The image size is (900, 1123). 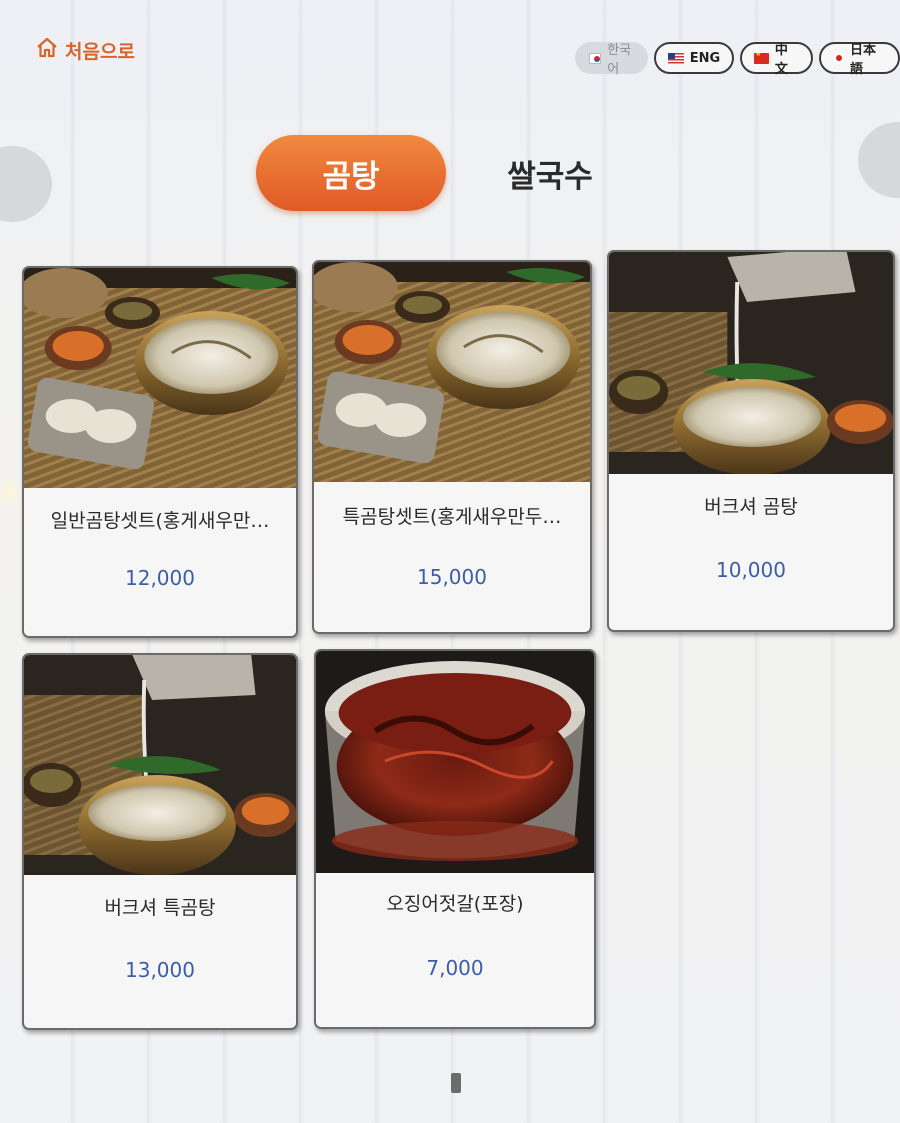 What do you see at coordinates (26, 184) in the screenshot?
I see `scroll-left-button` at bounding box center [26, 184].